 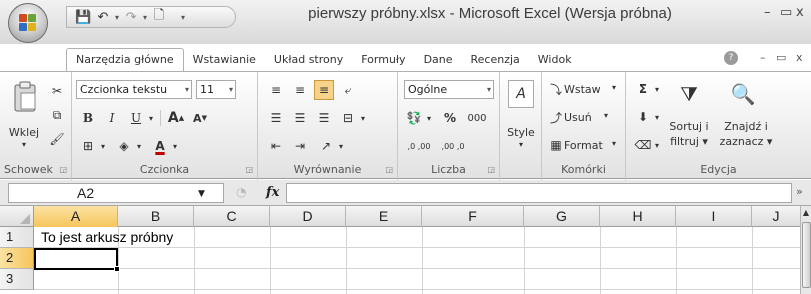 What do you see at coordinates (348, 118) in the screenshot?
I see `merge-center-icon: ⊟` at bounding box center [348, 118].